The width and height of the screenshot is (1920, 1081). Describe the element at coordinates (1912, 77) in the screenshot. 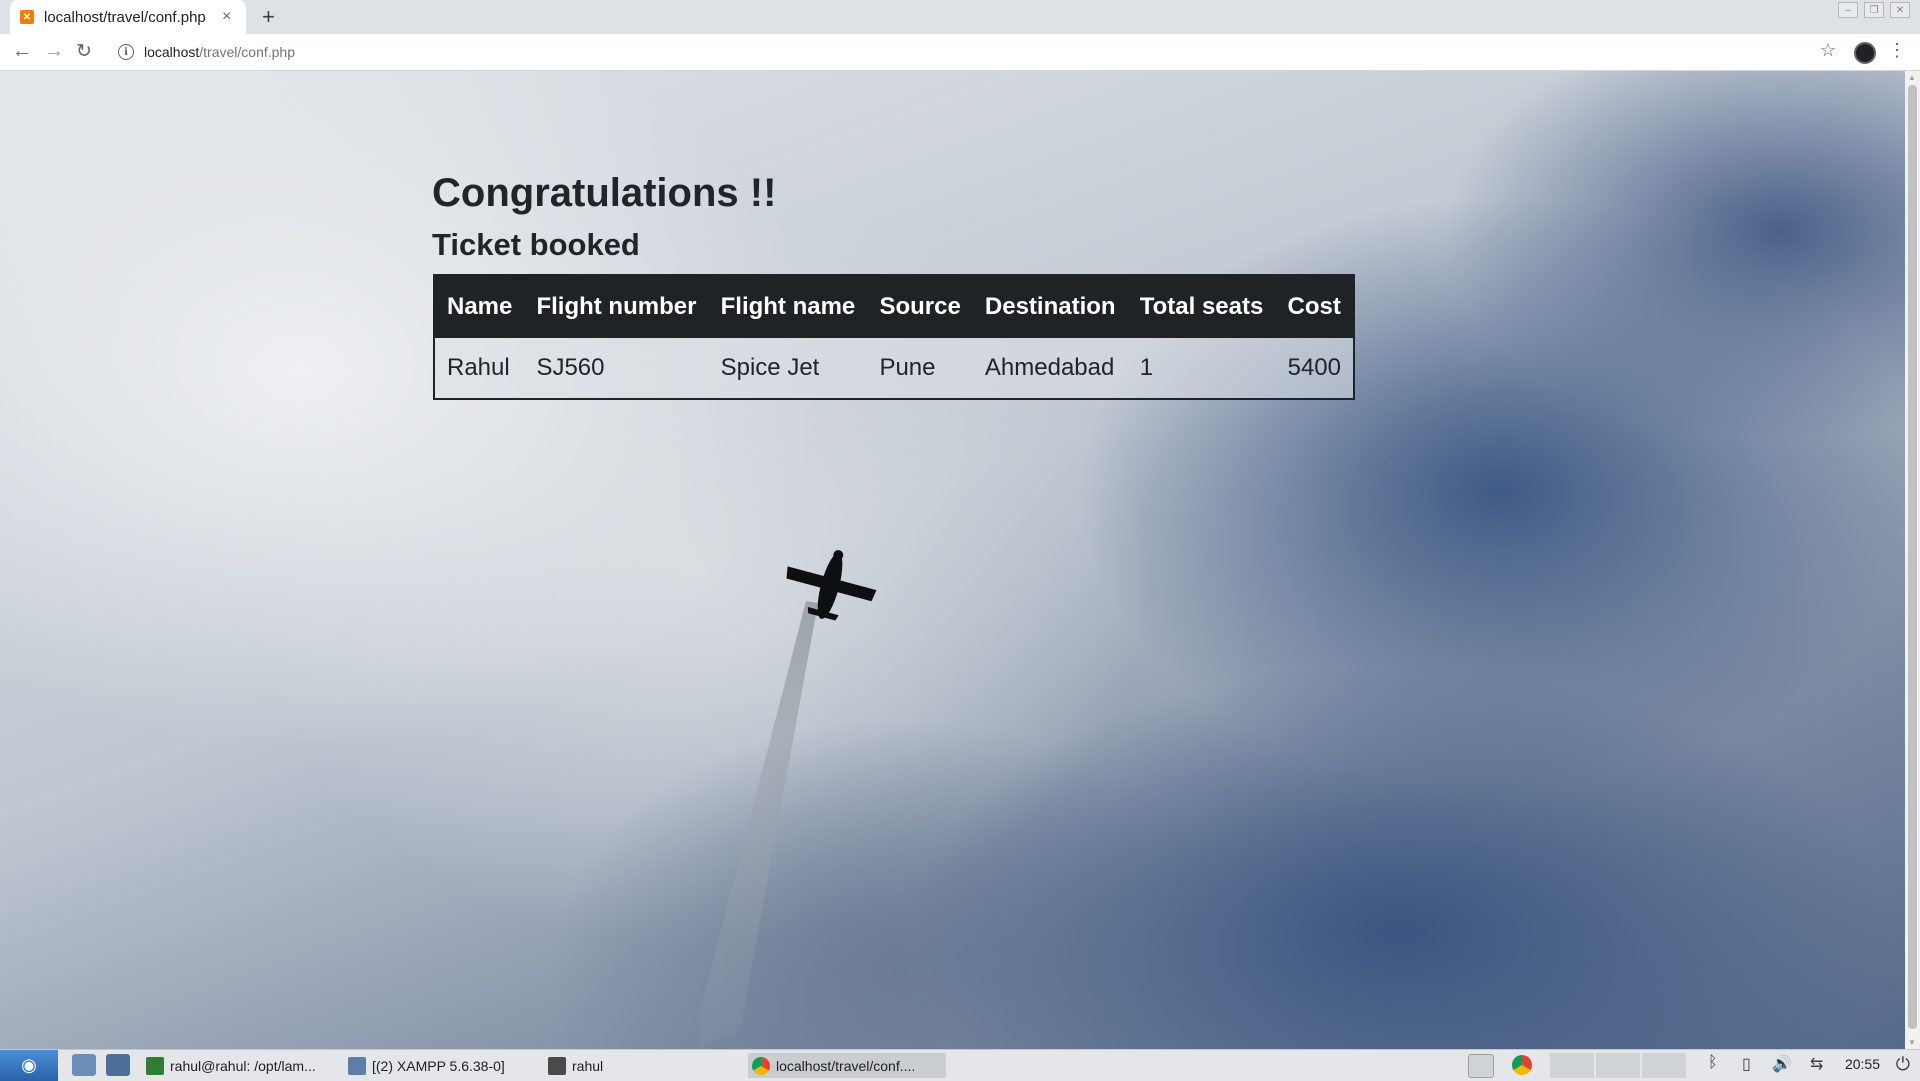

I see `scroll-up-icon: ▲` at that location.